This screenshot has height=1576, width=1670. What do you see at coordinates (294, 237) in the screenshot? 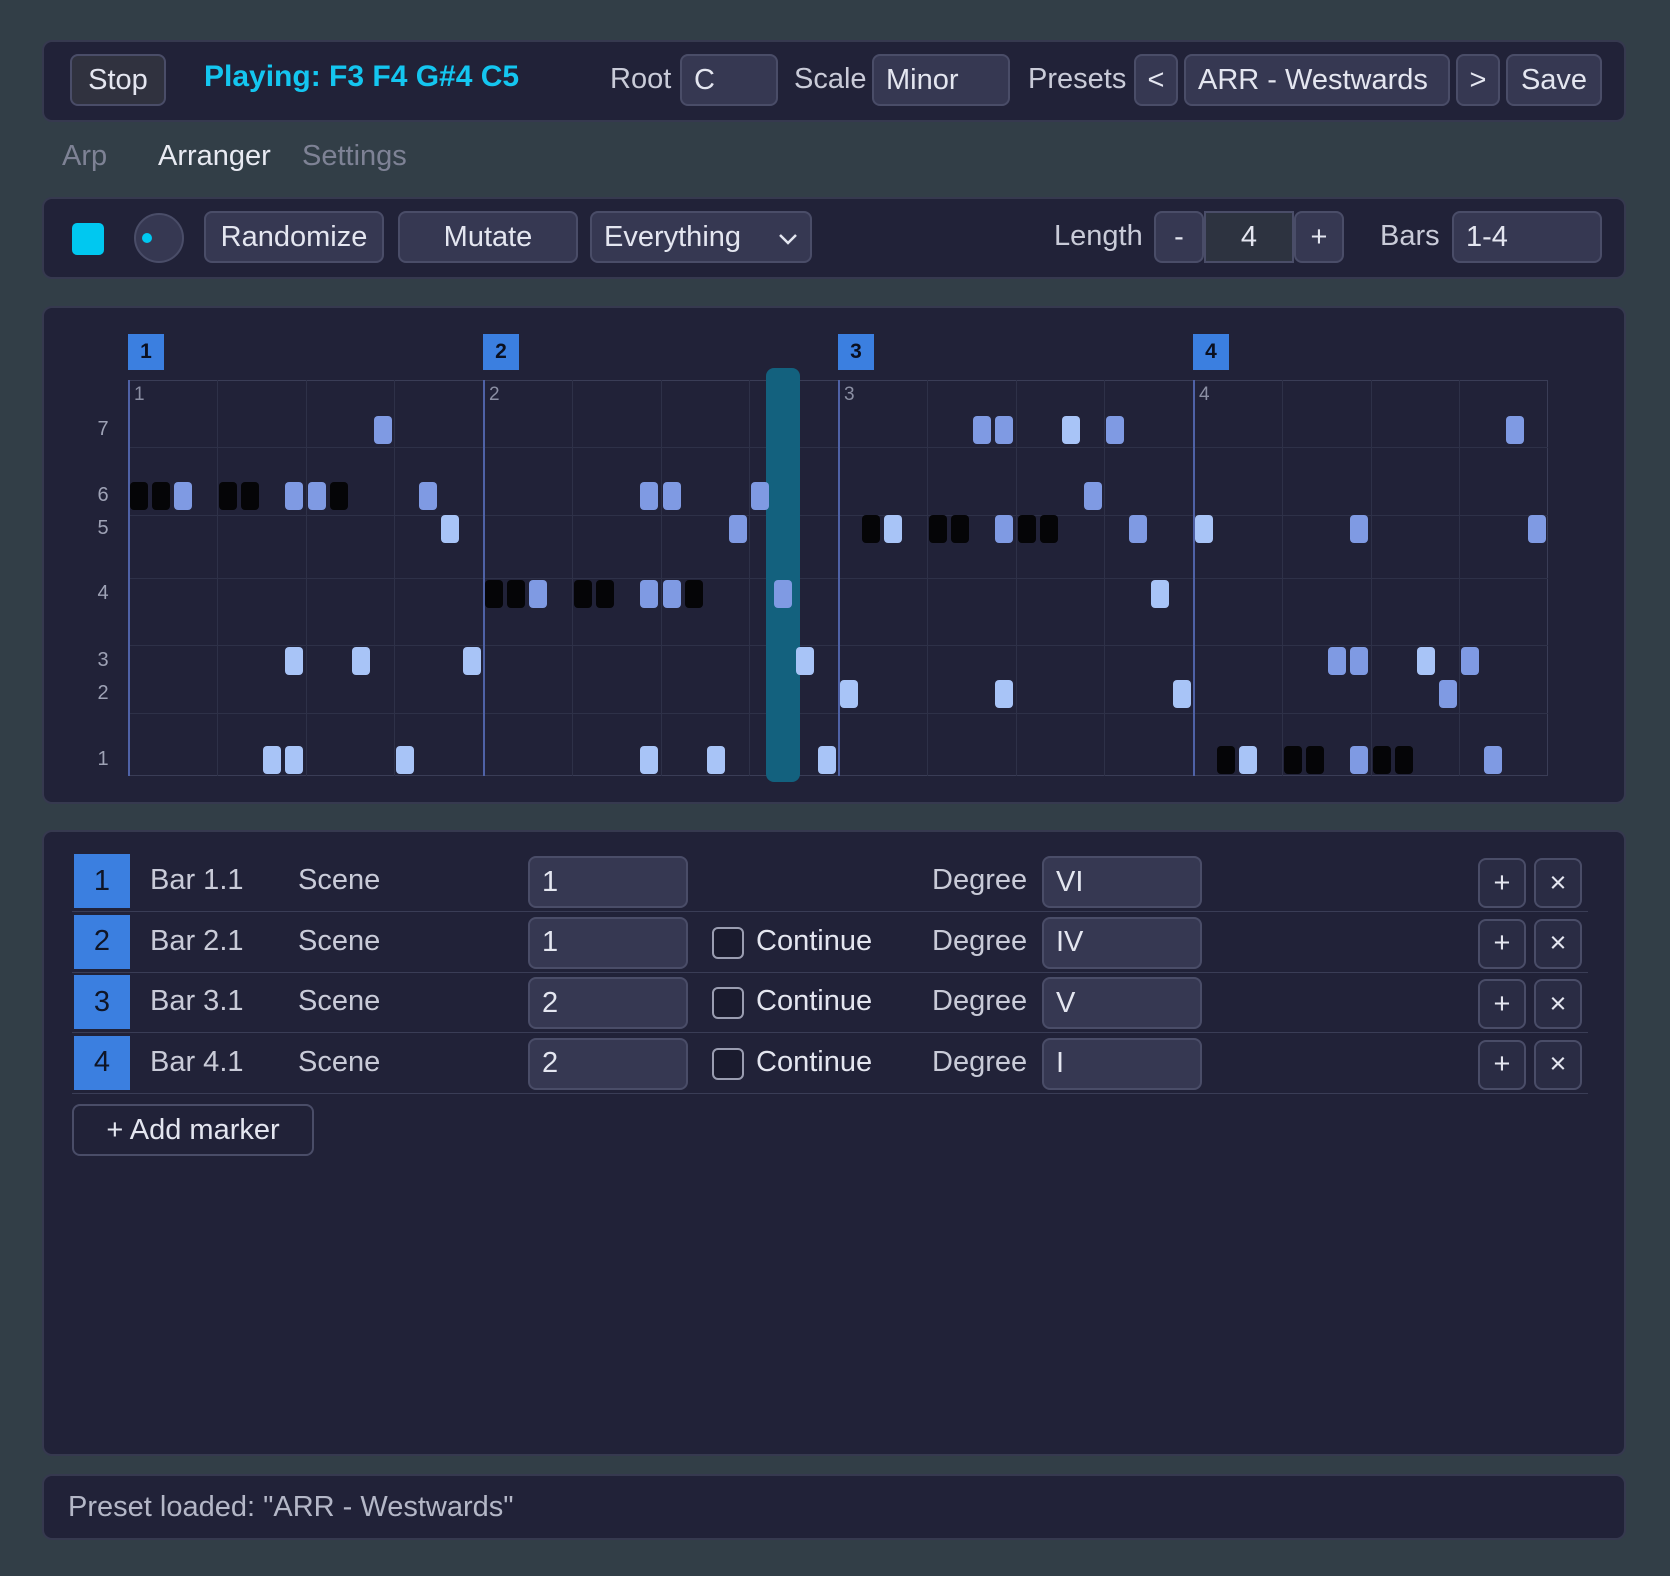
I see `randomize-button: Randomize` at bounding box center [294, 237].